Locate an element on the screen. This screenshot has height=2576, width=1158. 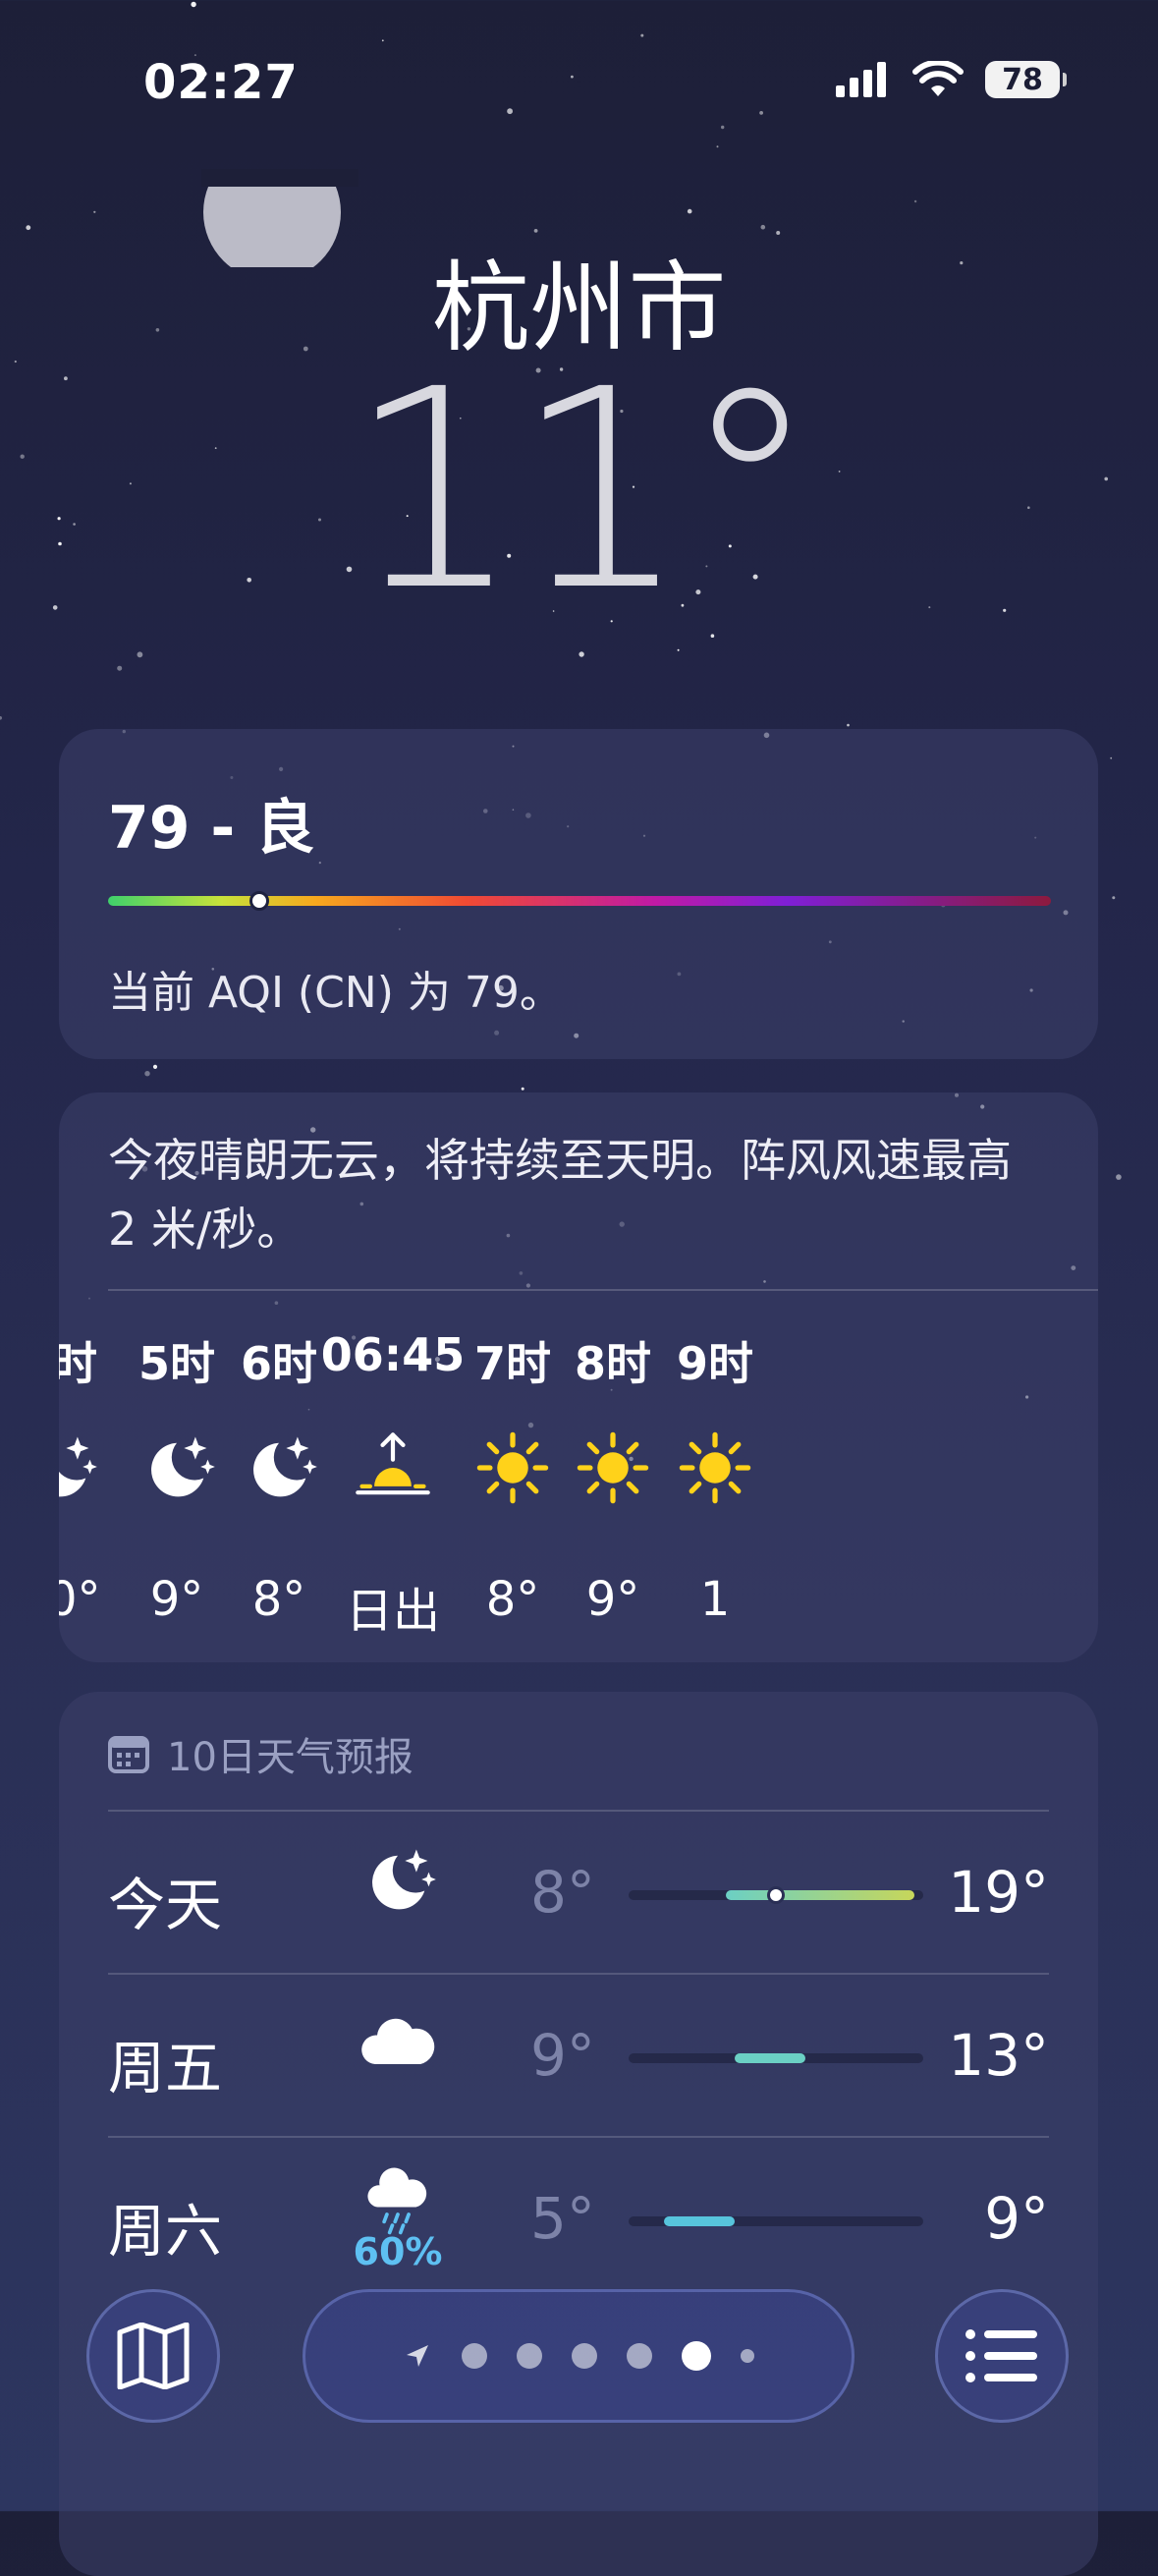
calendar-icon is located at coordinates (128, 1754).